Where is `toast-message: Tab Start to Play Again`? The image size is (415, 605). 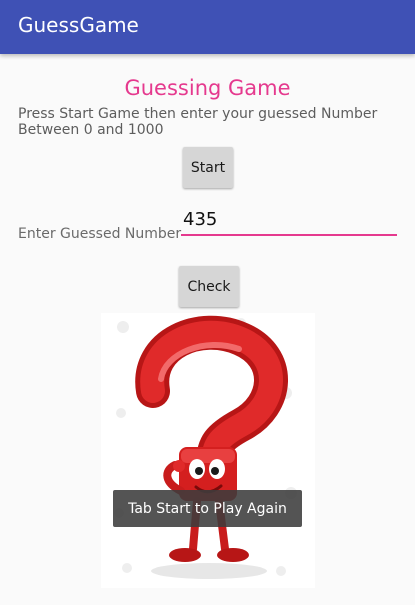
toast-message: Tab Start to Play Again is located at coordinates (207, 508).